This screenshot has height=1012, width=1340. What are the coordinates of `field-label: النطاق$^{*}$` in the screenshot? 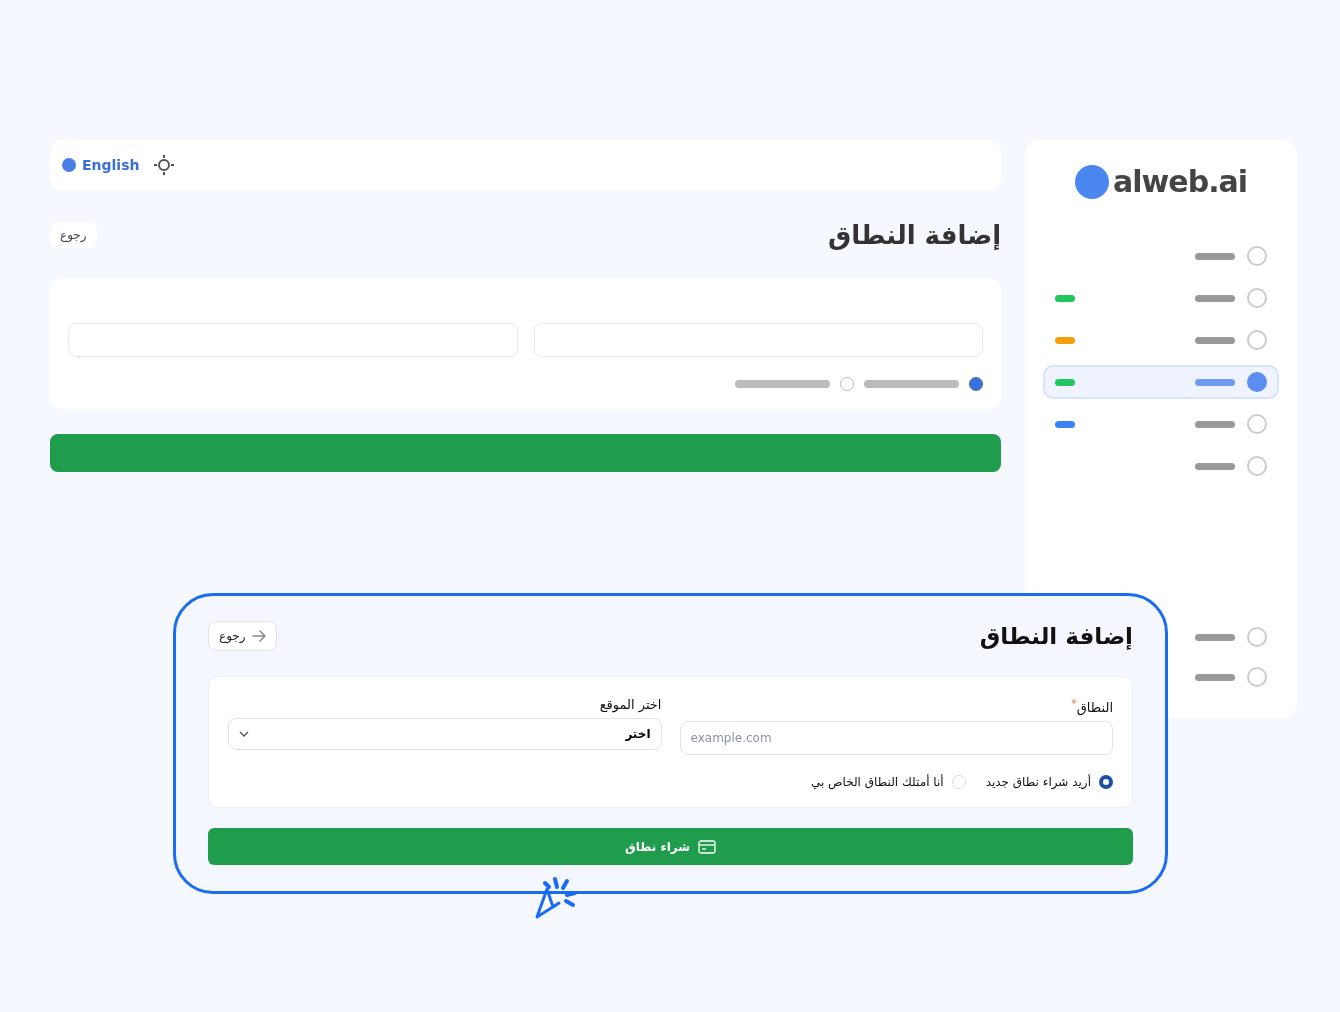 It's located at (1092, 706).